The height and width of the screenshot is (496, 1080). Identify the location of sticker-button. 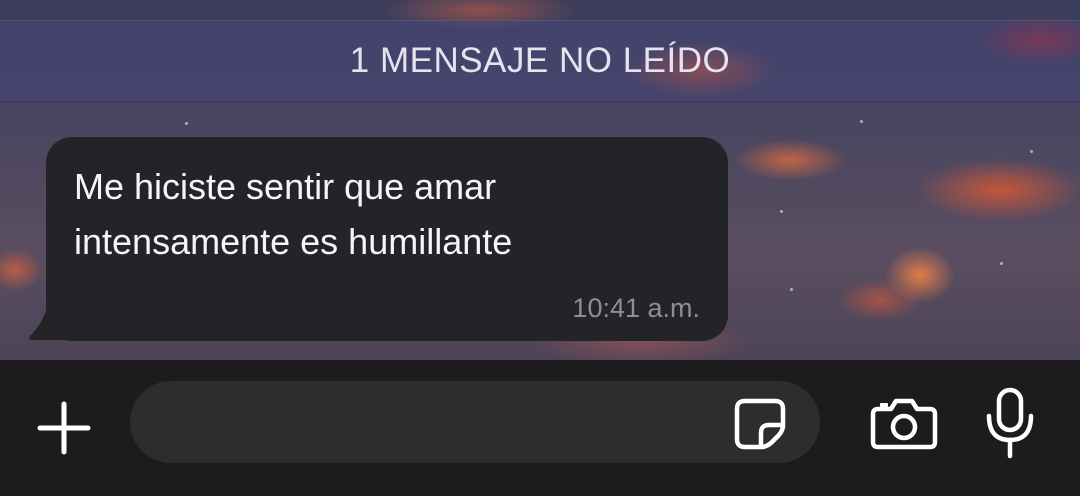
(760, 424).